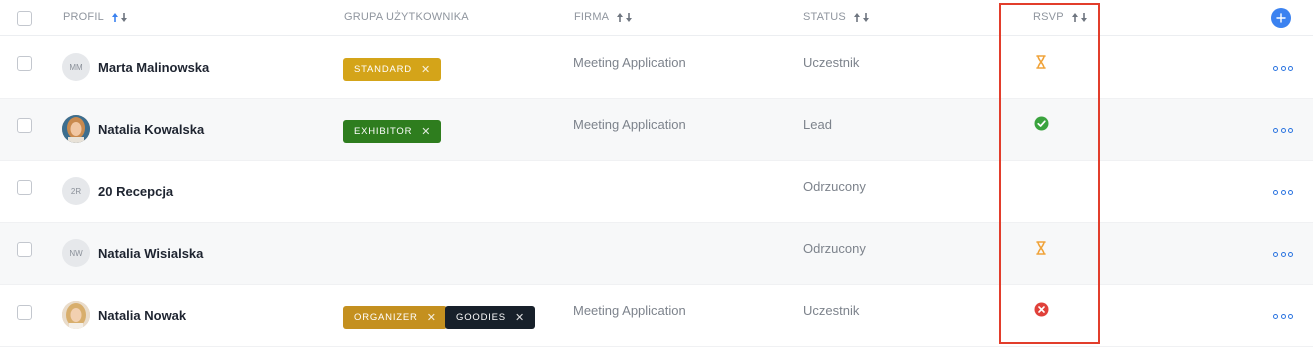  I want to click on profile-name: Marta Malinowska, so click(153, 67).